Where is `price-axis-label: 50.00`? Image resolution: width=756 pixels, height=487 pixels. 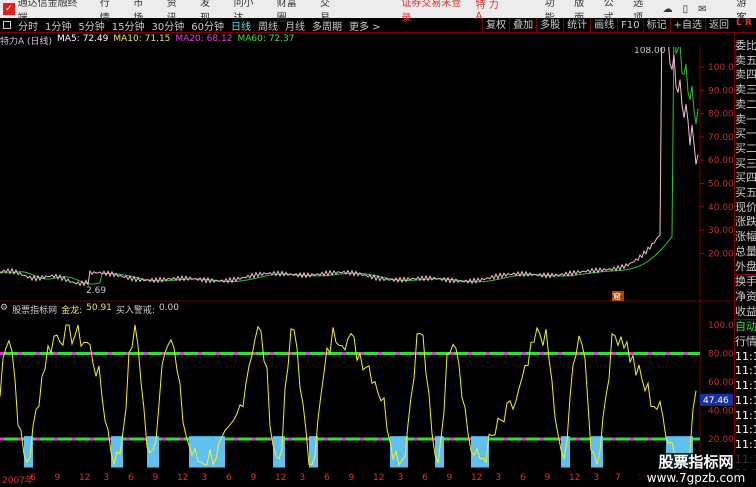
price-axis-label: 50.00 is located at coordinates (720, 185).